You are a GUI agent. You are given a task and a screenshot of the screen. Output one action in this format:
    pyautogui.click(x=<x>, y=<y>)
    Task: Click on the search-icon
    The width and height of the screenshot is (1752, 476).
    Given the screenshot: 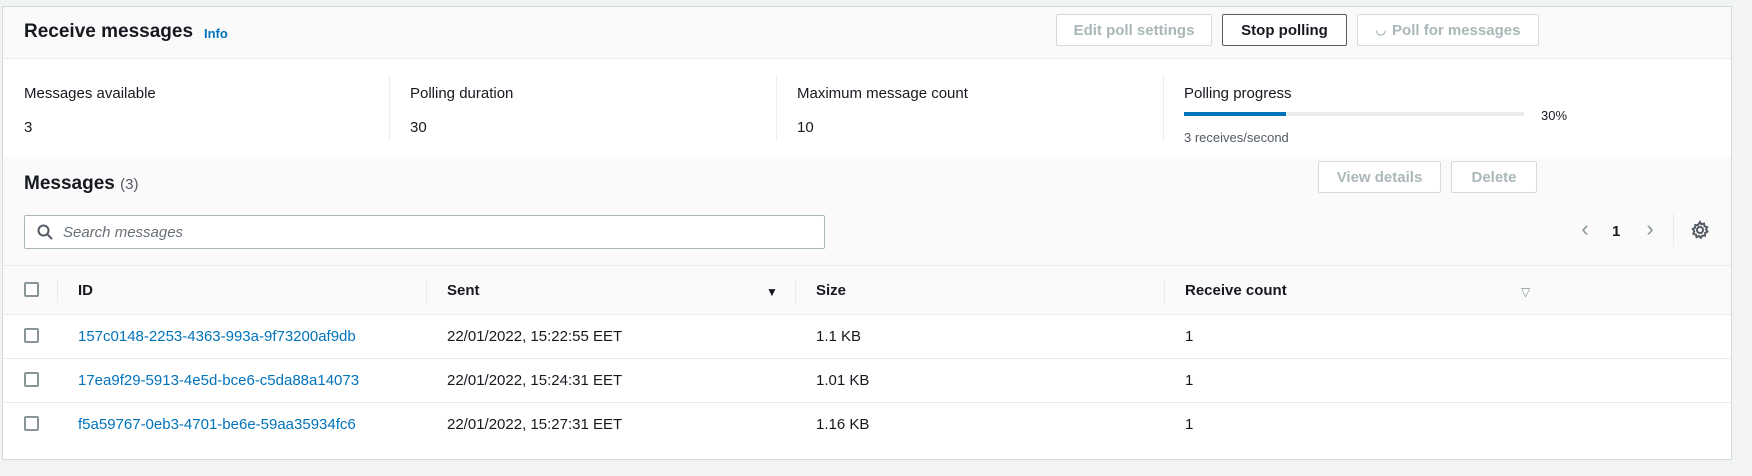 What is the action you would take?
    pyautogui.click(x=45, y=232)
    